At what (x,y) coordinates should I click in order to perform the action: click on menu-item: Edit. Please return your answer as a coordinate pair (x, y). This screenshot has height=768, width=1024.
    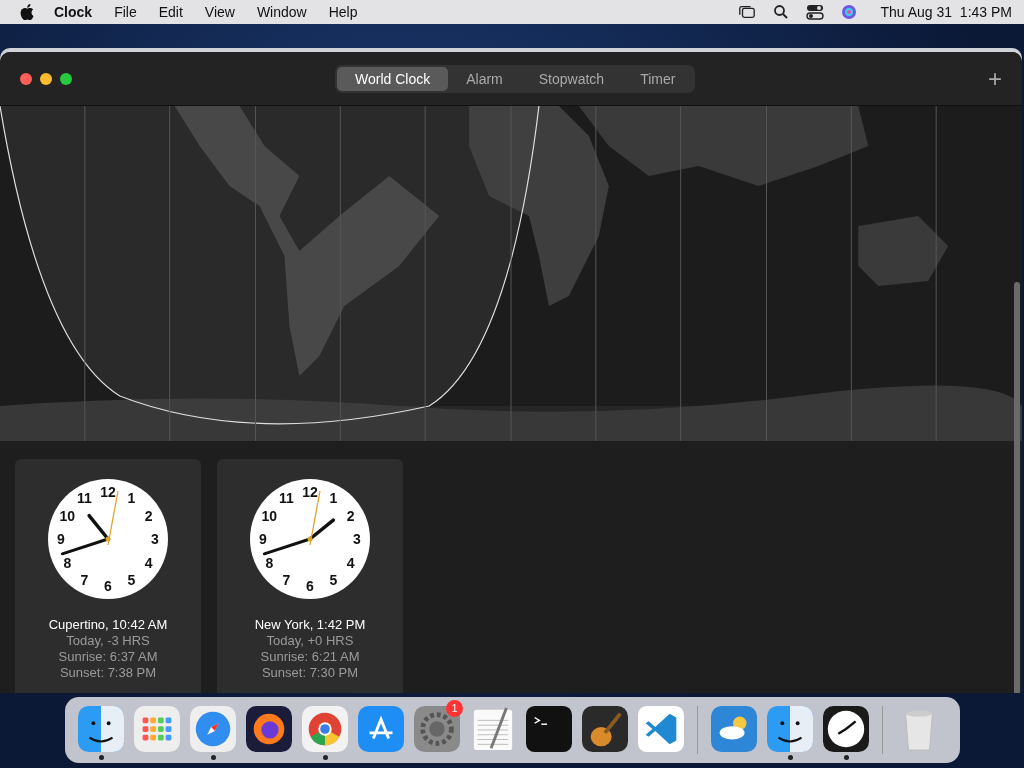
    Looking at the image, I should click on (170, 12).